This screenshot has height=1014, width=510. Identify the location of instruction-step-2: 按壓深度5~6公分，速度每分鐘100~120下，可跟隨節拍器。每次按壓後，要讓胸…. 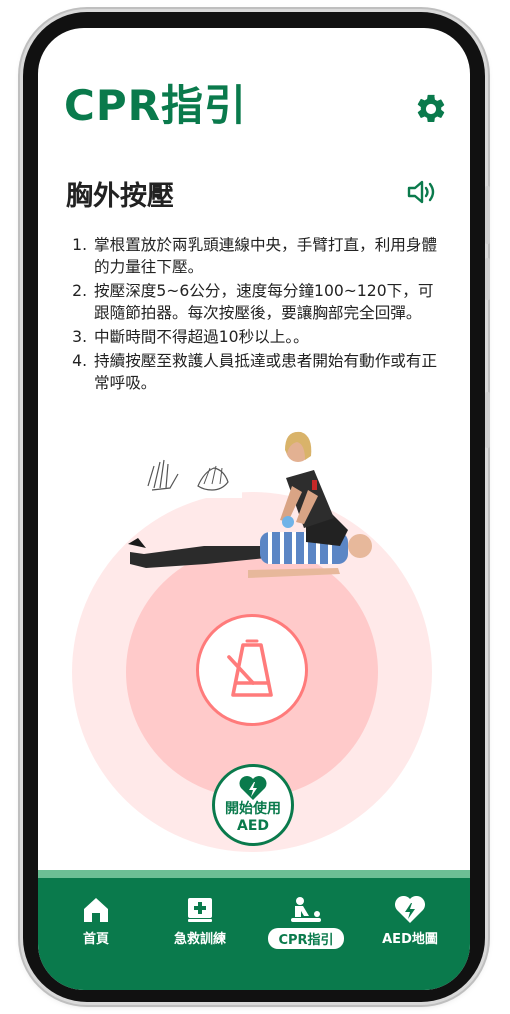
(267, 302).